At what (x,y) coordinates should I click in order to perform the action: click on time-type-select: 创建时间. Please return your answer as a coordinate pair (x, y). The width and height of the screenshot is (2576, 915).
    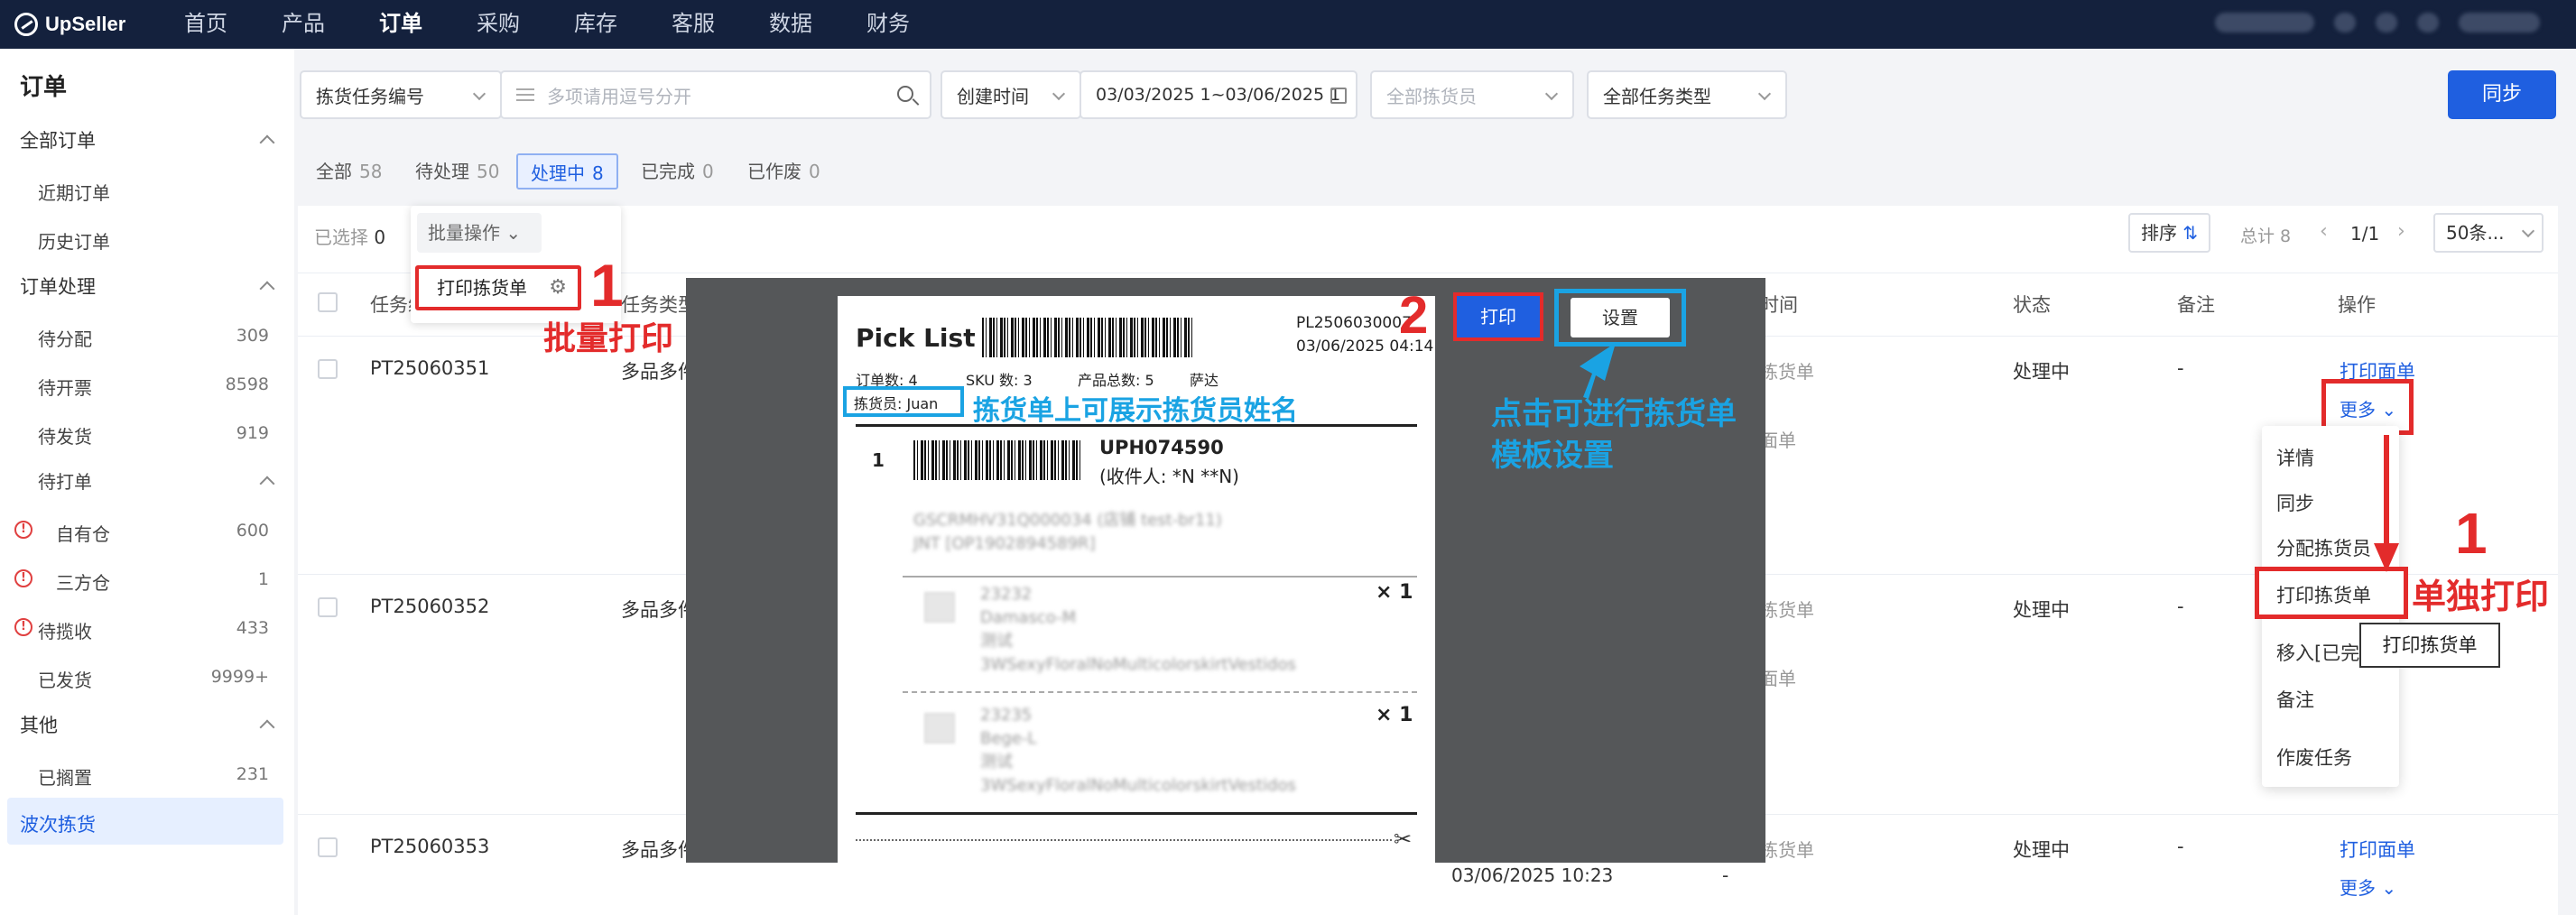
    Looking at the image, I should click on (1011, 94).